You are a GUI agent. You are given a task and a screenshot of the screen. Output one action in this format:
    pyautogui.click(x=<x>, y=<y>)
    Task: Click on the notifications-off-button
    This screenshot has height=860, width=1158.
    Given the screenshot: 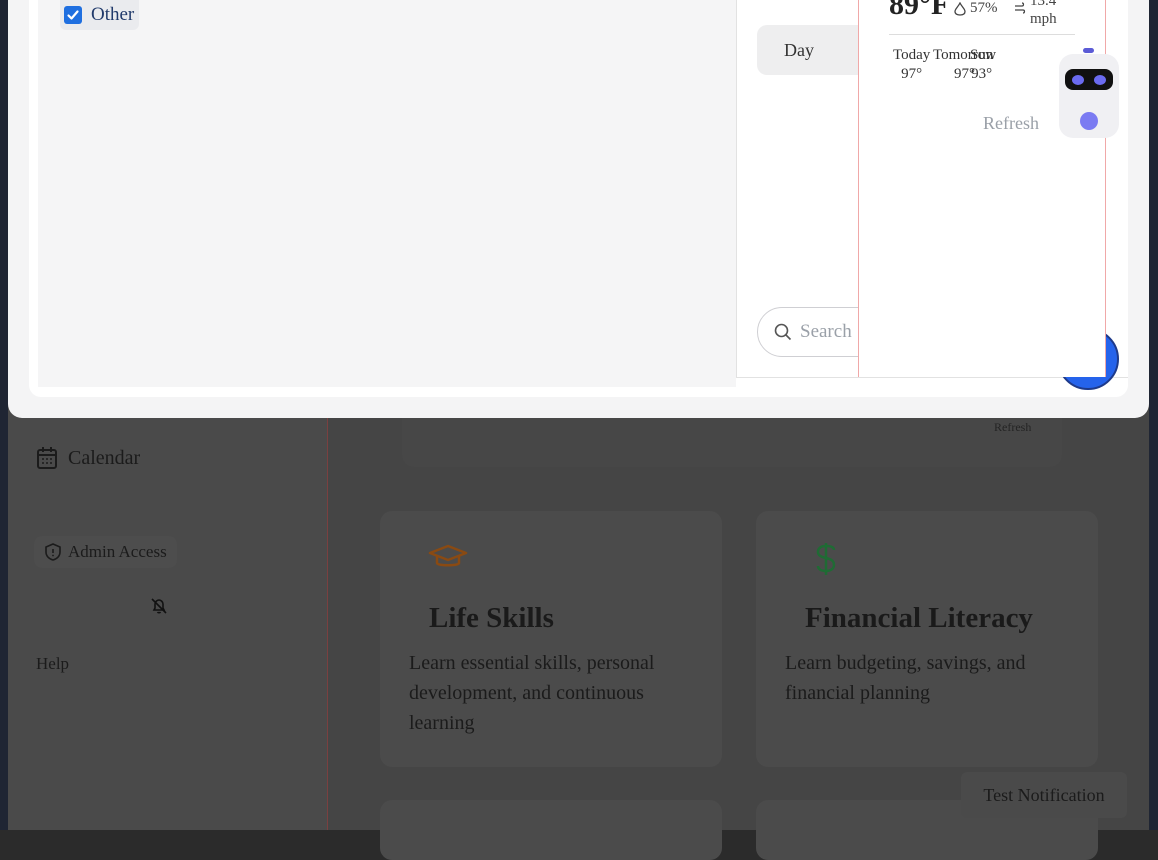 What is the action you would take?
    pyautogui.click(x=159, y=606)
    